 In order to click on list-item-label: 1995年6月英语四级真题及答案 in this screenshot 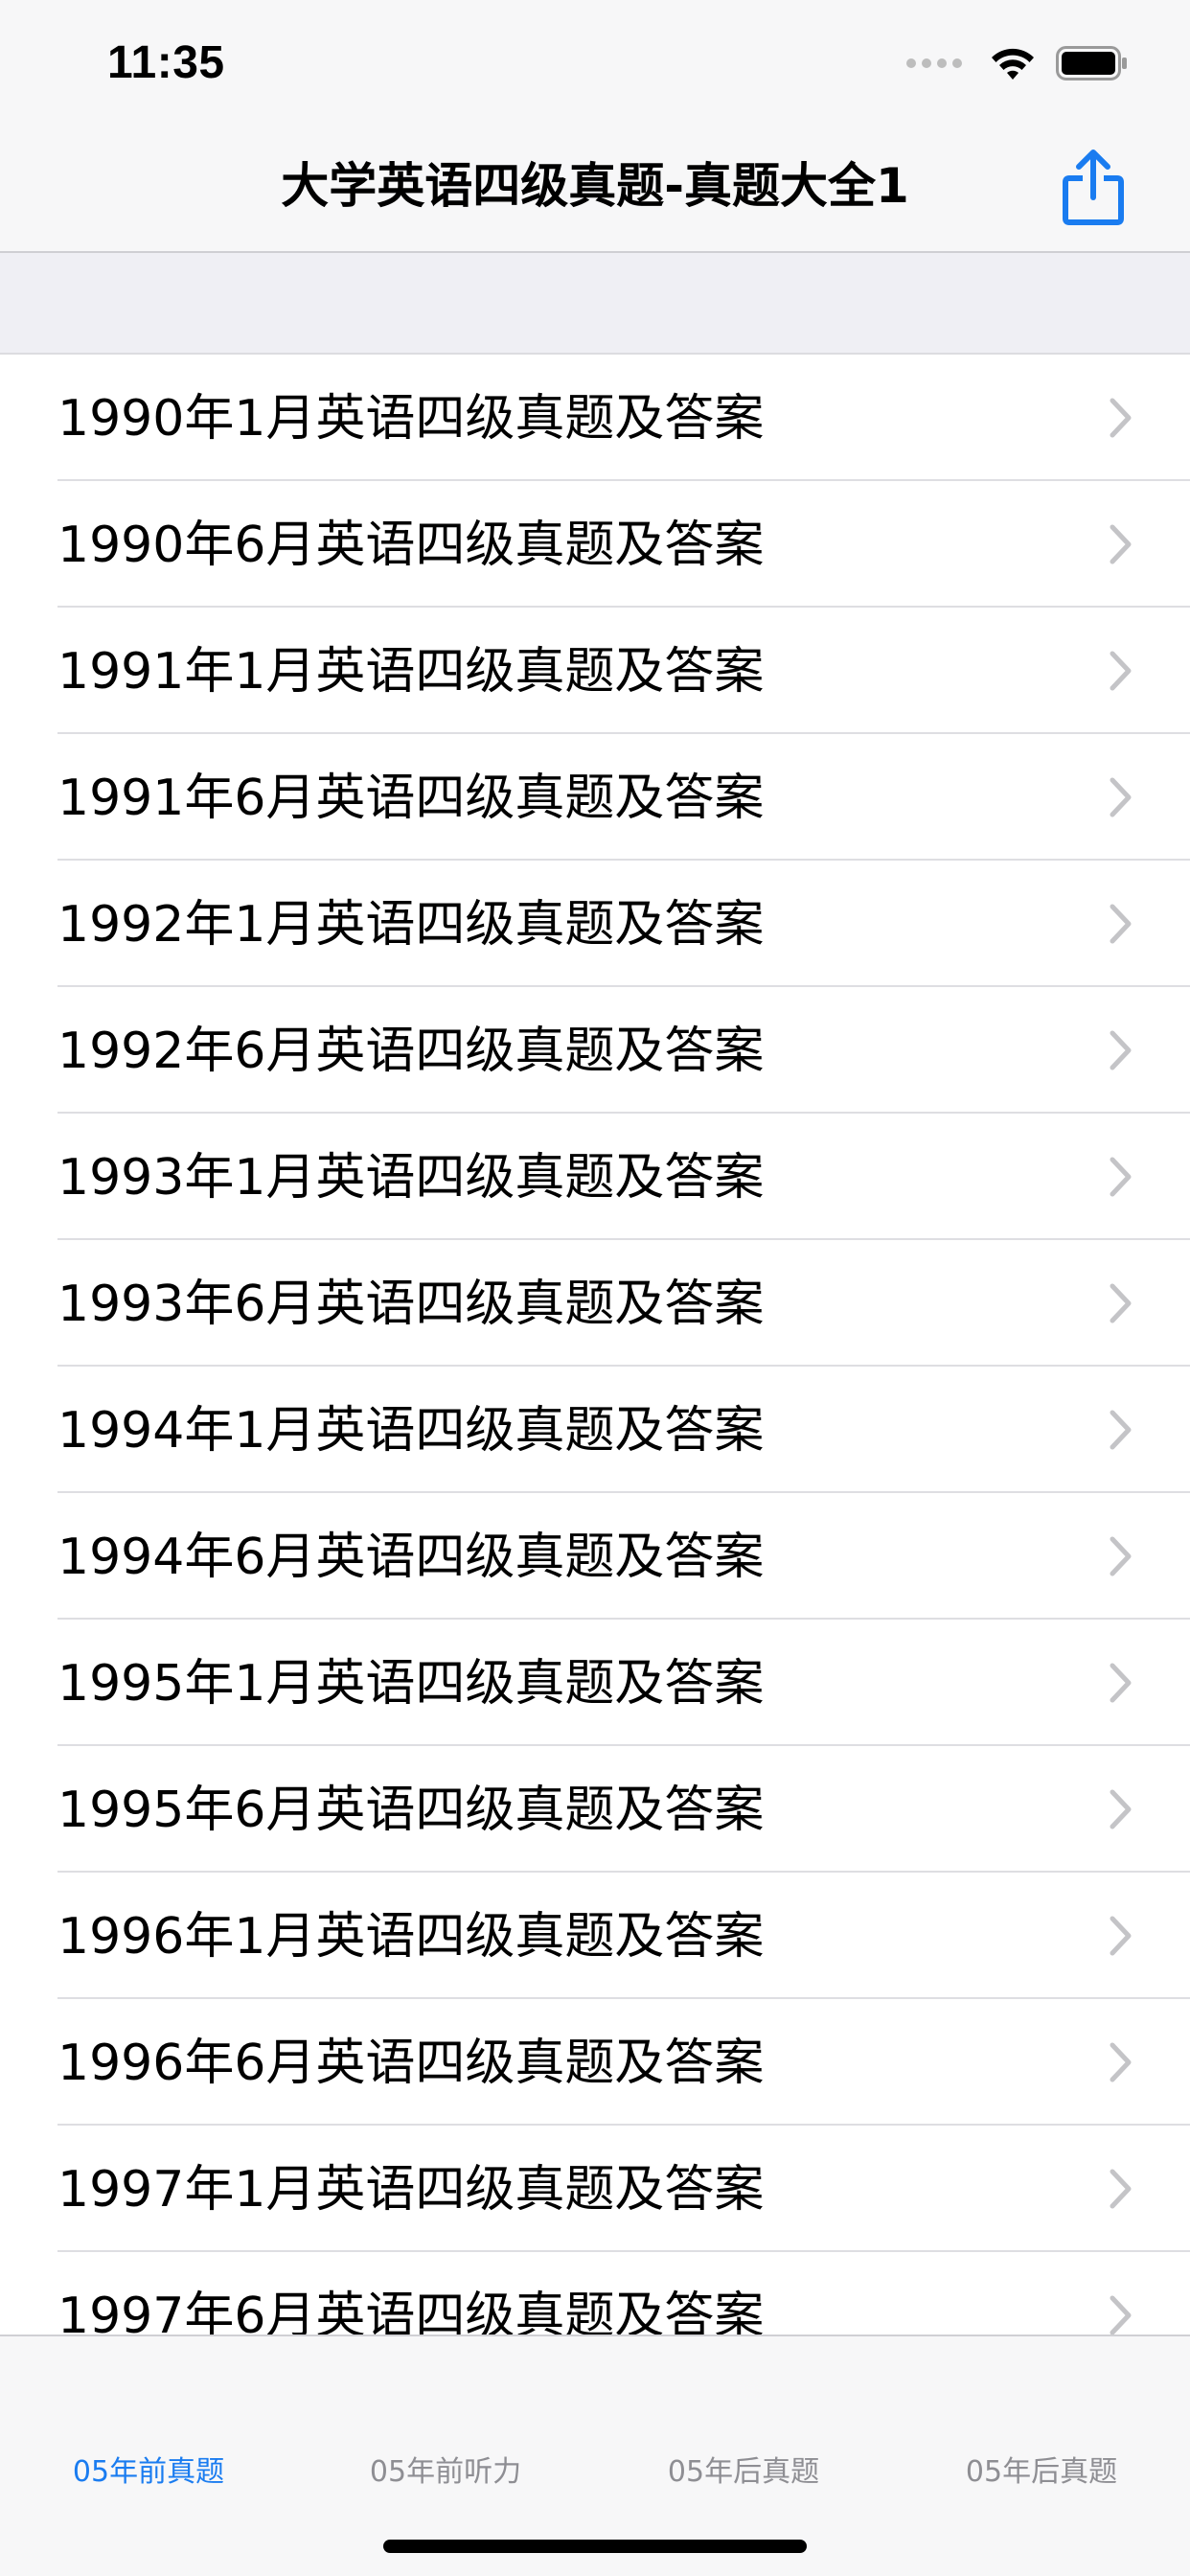, I will do `click(411, 1810)`.